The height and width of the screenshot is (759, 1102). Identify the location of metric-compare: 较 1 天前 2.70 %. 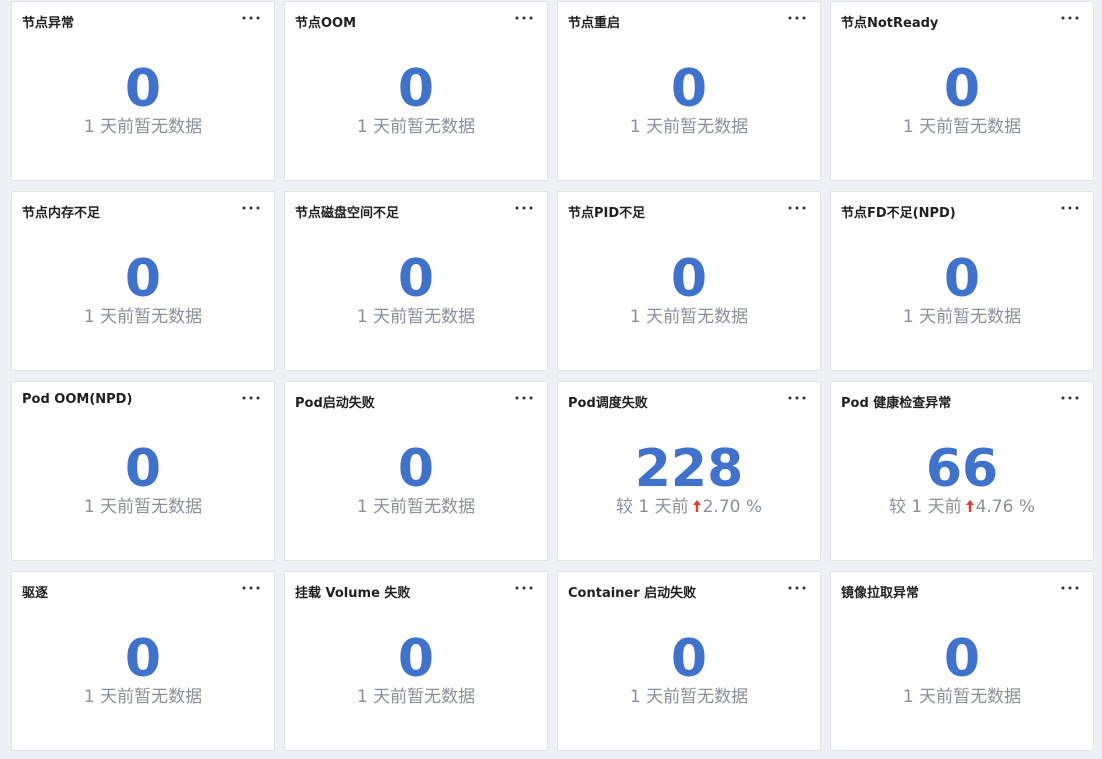
(689, 507).